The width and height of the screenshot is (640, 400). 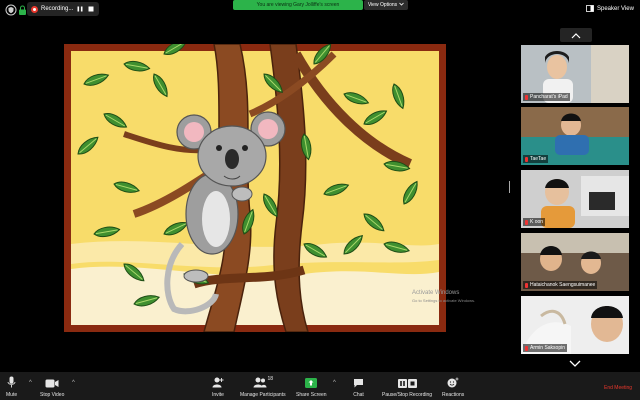 What do you see at coordinates (509, 187) in the screenshot?
I see `panel-resize-handle` at bounding box center [509, 187].